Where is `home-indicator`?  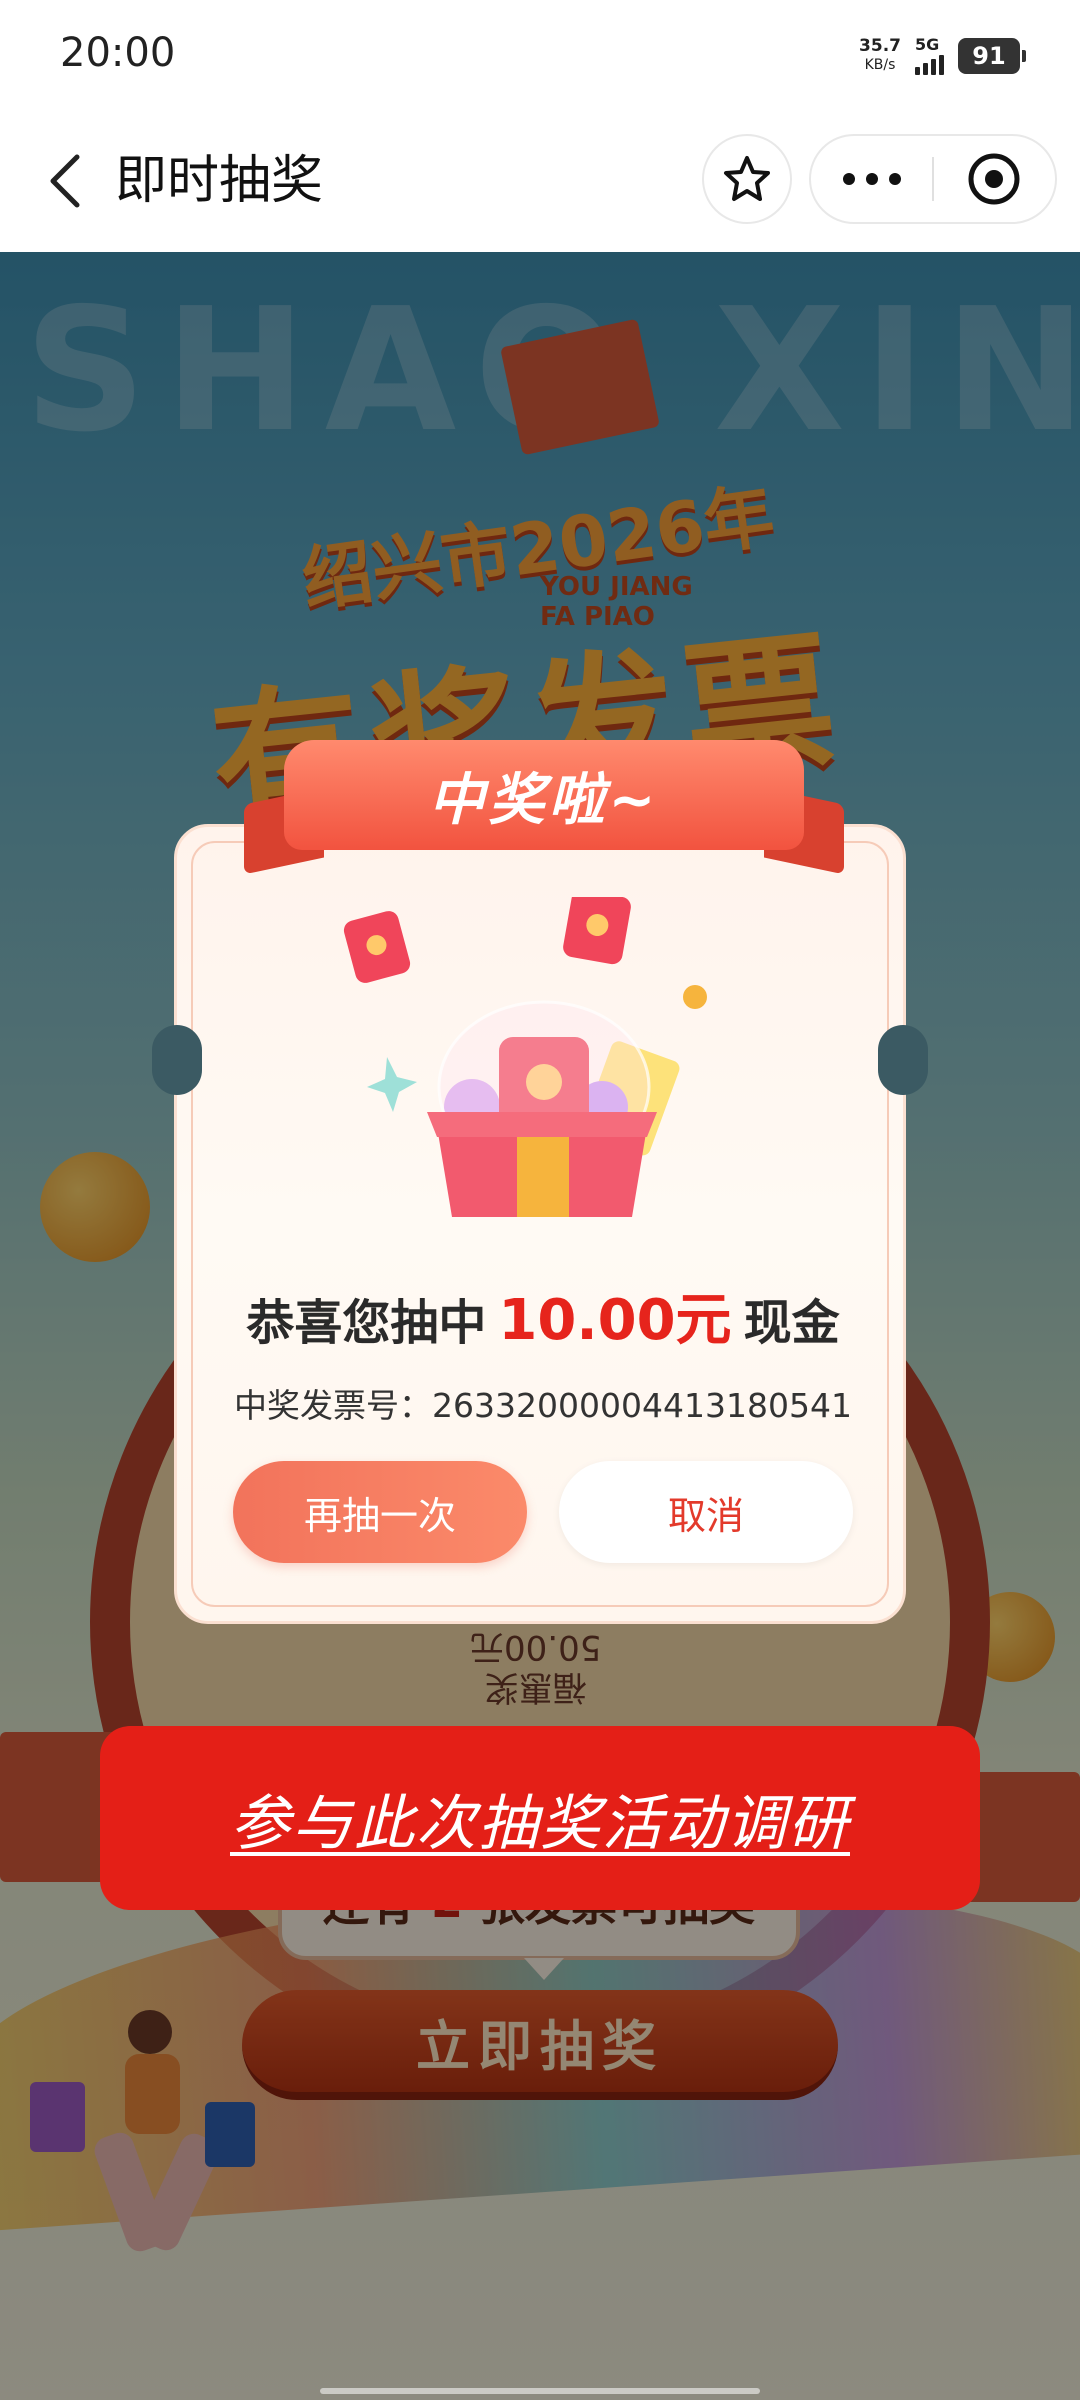 home-indicator is located at coordinates (540, 2391).